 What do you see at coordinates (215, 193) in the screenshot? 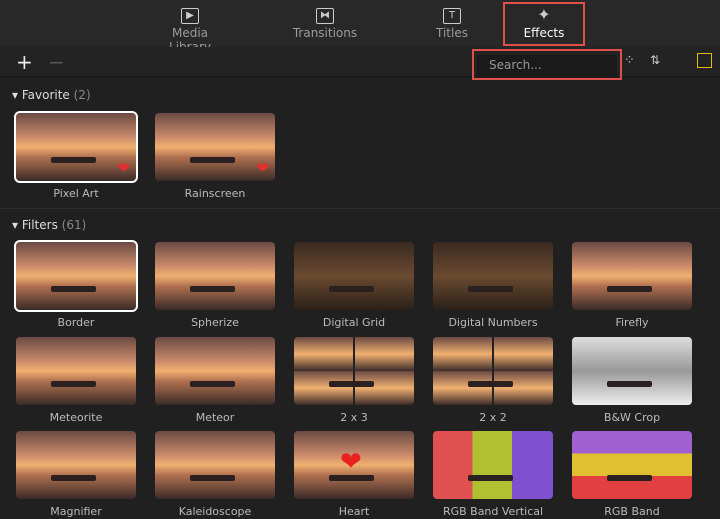
I see `effect-label: Rainscreen` at bounding box center [215, 193].